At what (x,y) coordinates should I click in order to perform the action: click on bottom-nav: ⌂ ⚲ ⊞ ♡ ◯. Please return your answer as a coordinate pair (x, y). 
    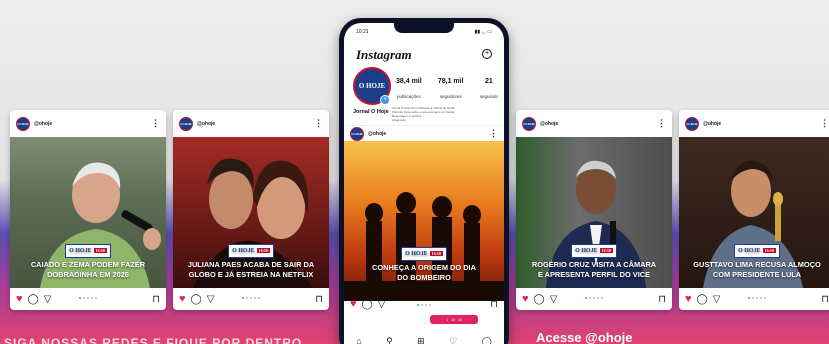
    Looking at the image, I should click on (424, 336).